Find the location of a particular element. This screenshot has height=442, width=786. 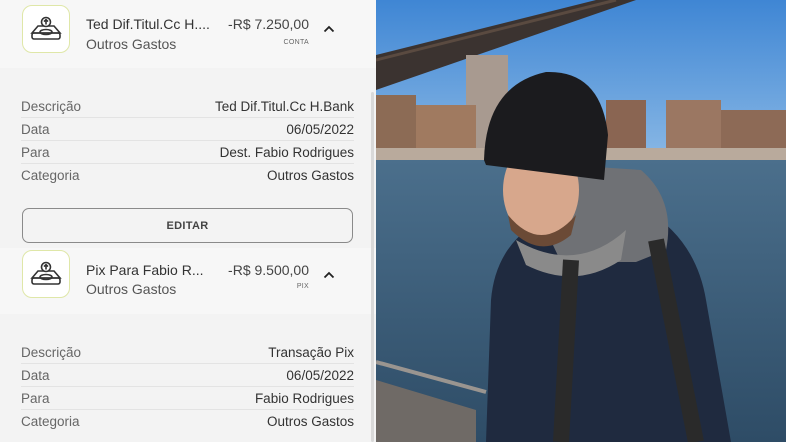

detail-row-para: Para Fabio Rodrigues is located at coordinates (187, 398).